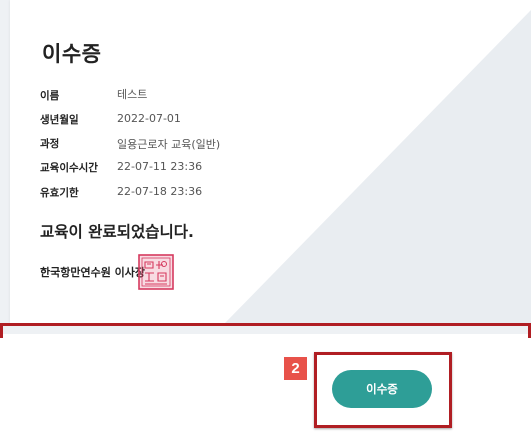  Describe the element at coordinates (59, 120) in the screenshot. I see `birthdate-label: 생년월일` at that location.